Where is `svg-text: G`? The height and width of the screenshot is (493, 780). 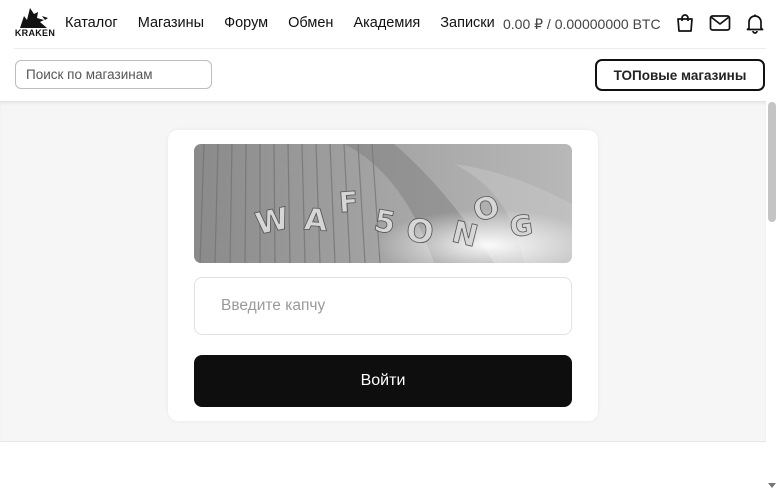
svg-text: G is located at coordinates (521, 226).